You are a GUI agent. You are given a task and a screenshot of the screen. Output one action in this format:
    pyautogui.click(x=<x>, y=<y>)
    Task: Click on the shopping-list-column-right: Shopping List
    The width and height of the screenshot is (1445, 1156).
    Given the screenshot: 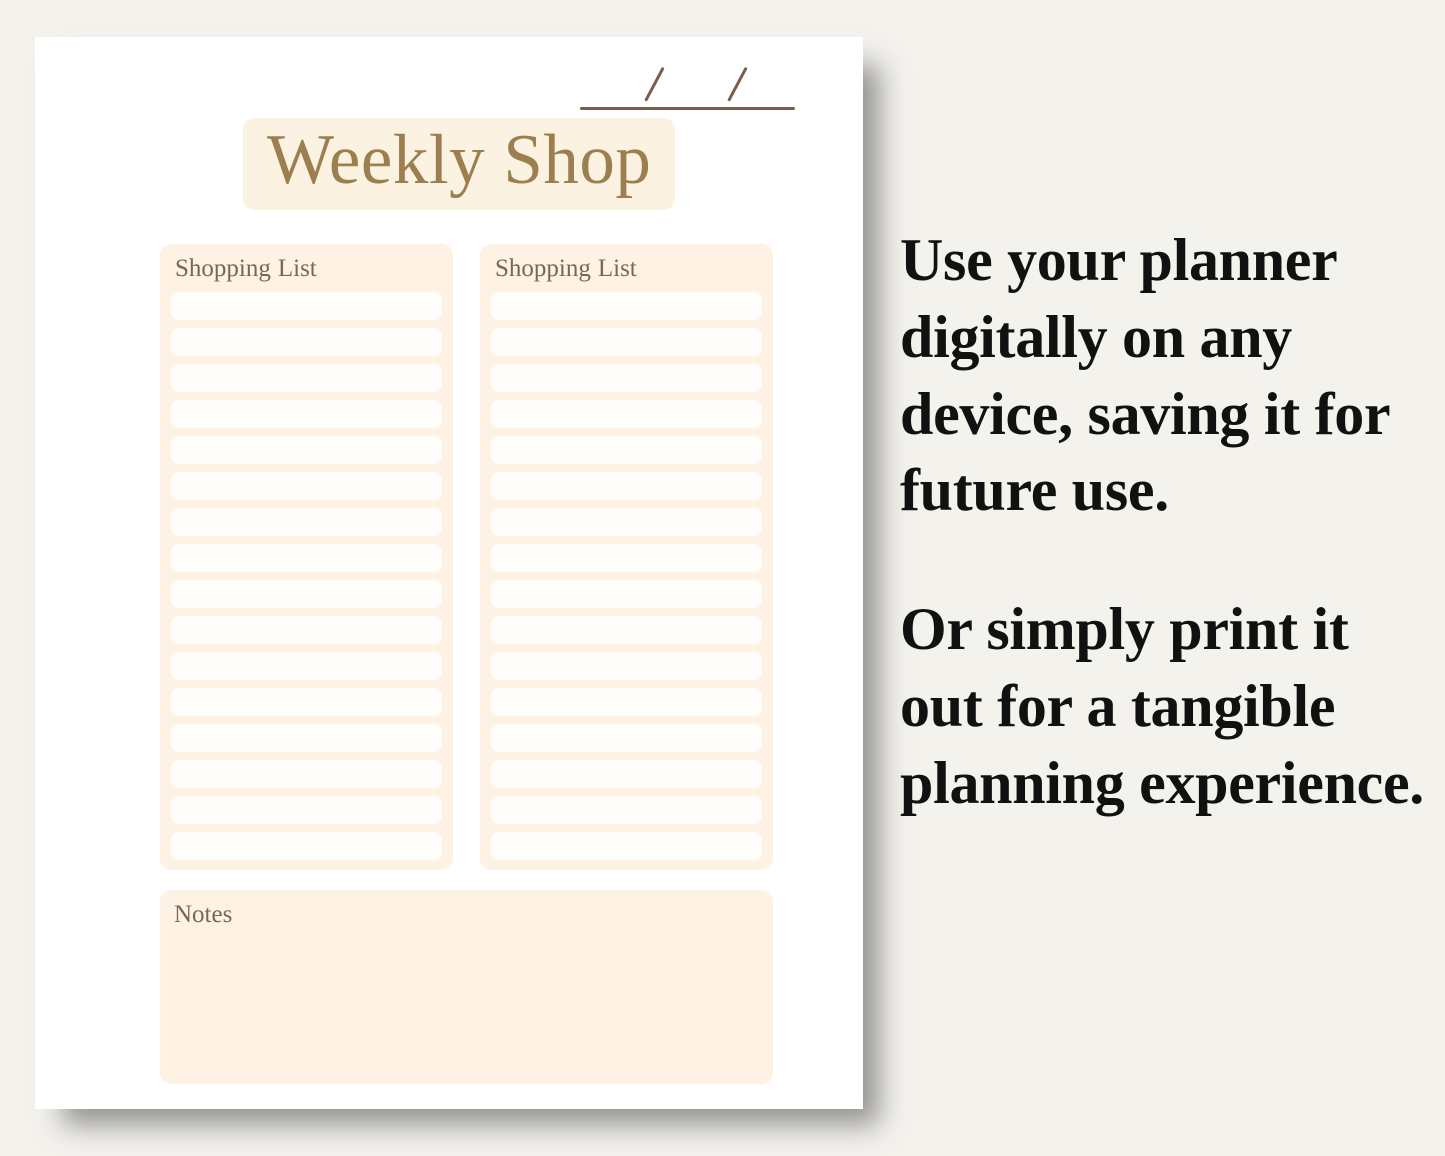 What is the action you would take?
    pyautogui.click(x=626, y=557)
    